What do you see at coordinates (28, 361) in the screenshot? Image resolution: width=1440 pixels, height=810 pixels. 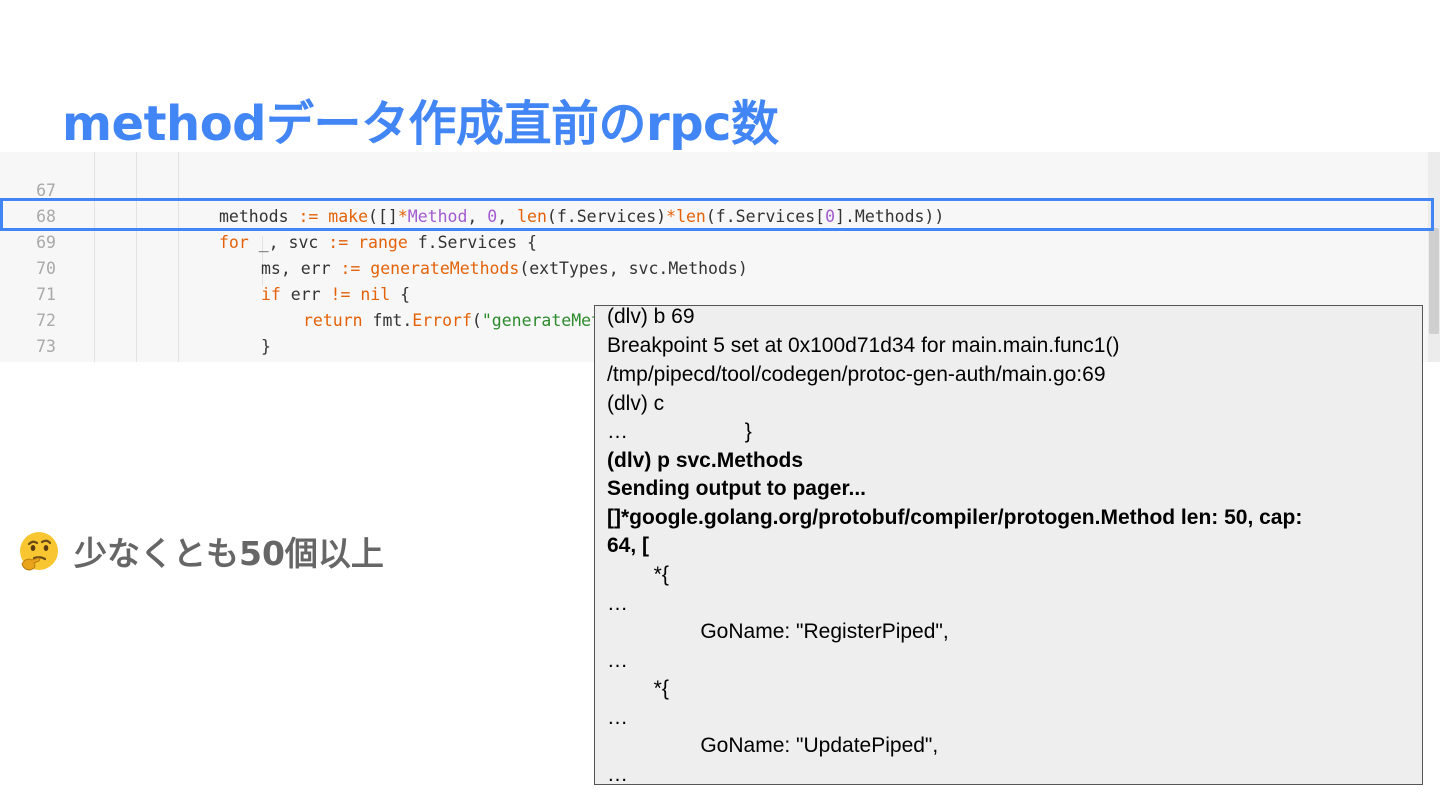 I see `line-number: 74` at bounding box center [28, 361].